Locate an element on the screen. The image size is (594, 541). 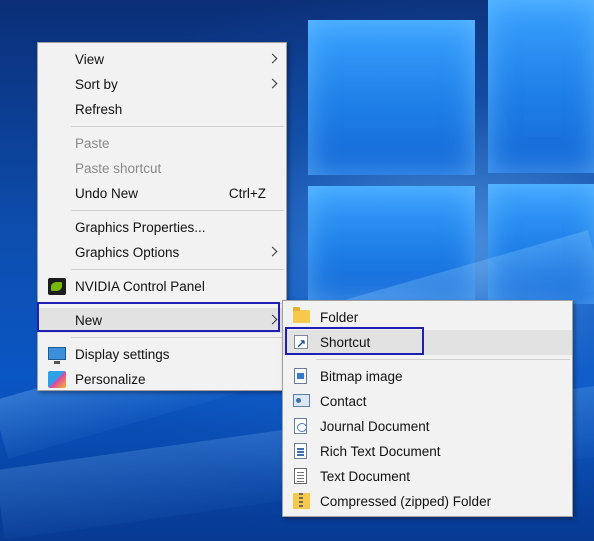
menu-item-label: Sort by is located at coordinates (96, 84).